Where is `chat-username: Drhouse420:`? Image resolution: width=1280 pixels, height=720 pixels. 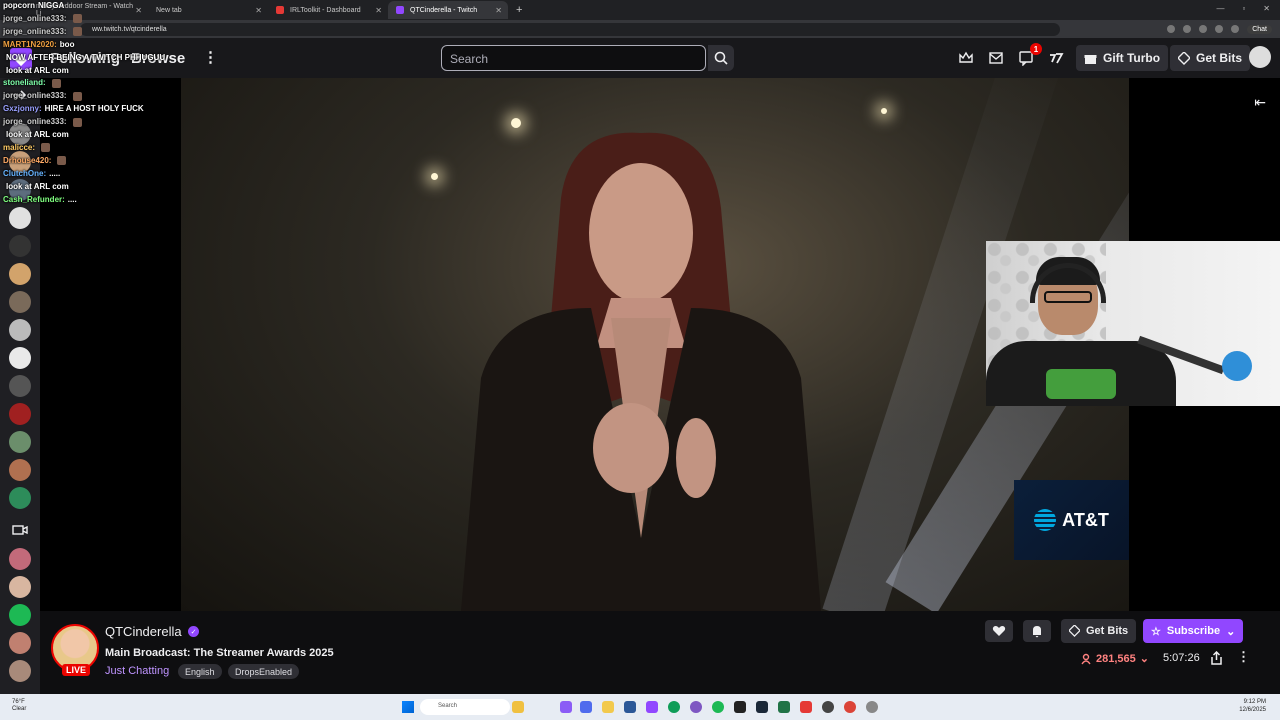 chat-username: Drhouse420: is located at coordinates (27, 160).